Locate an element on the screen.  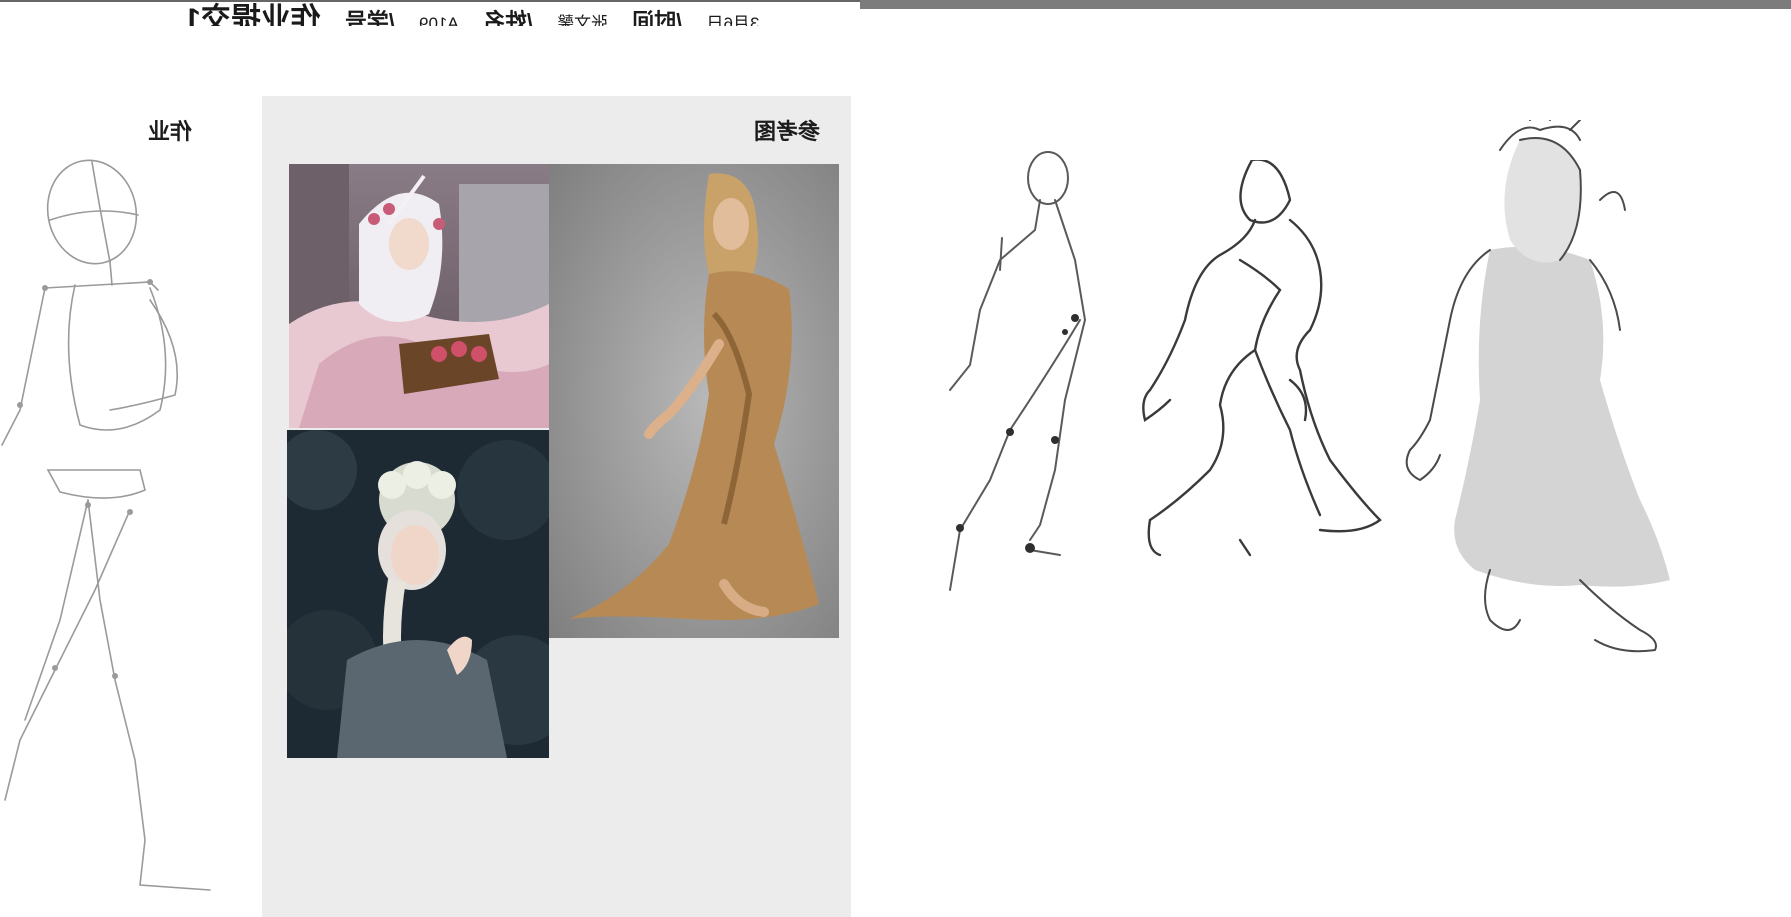
header-student-id: A109 is located at coordinates (439, 20).